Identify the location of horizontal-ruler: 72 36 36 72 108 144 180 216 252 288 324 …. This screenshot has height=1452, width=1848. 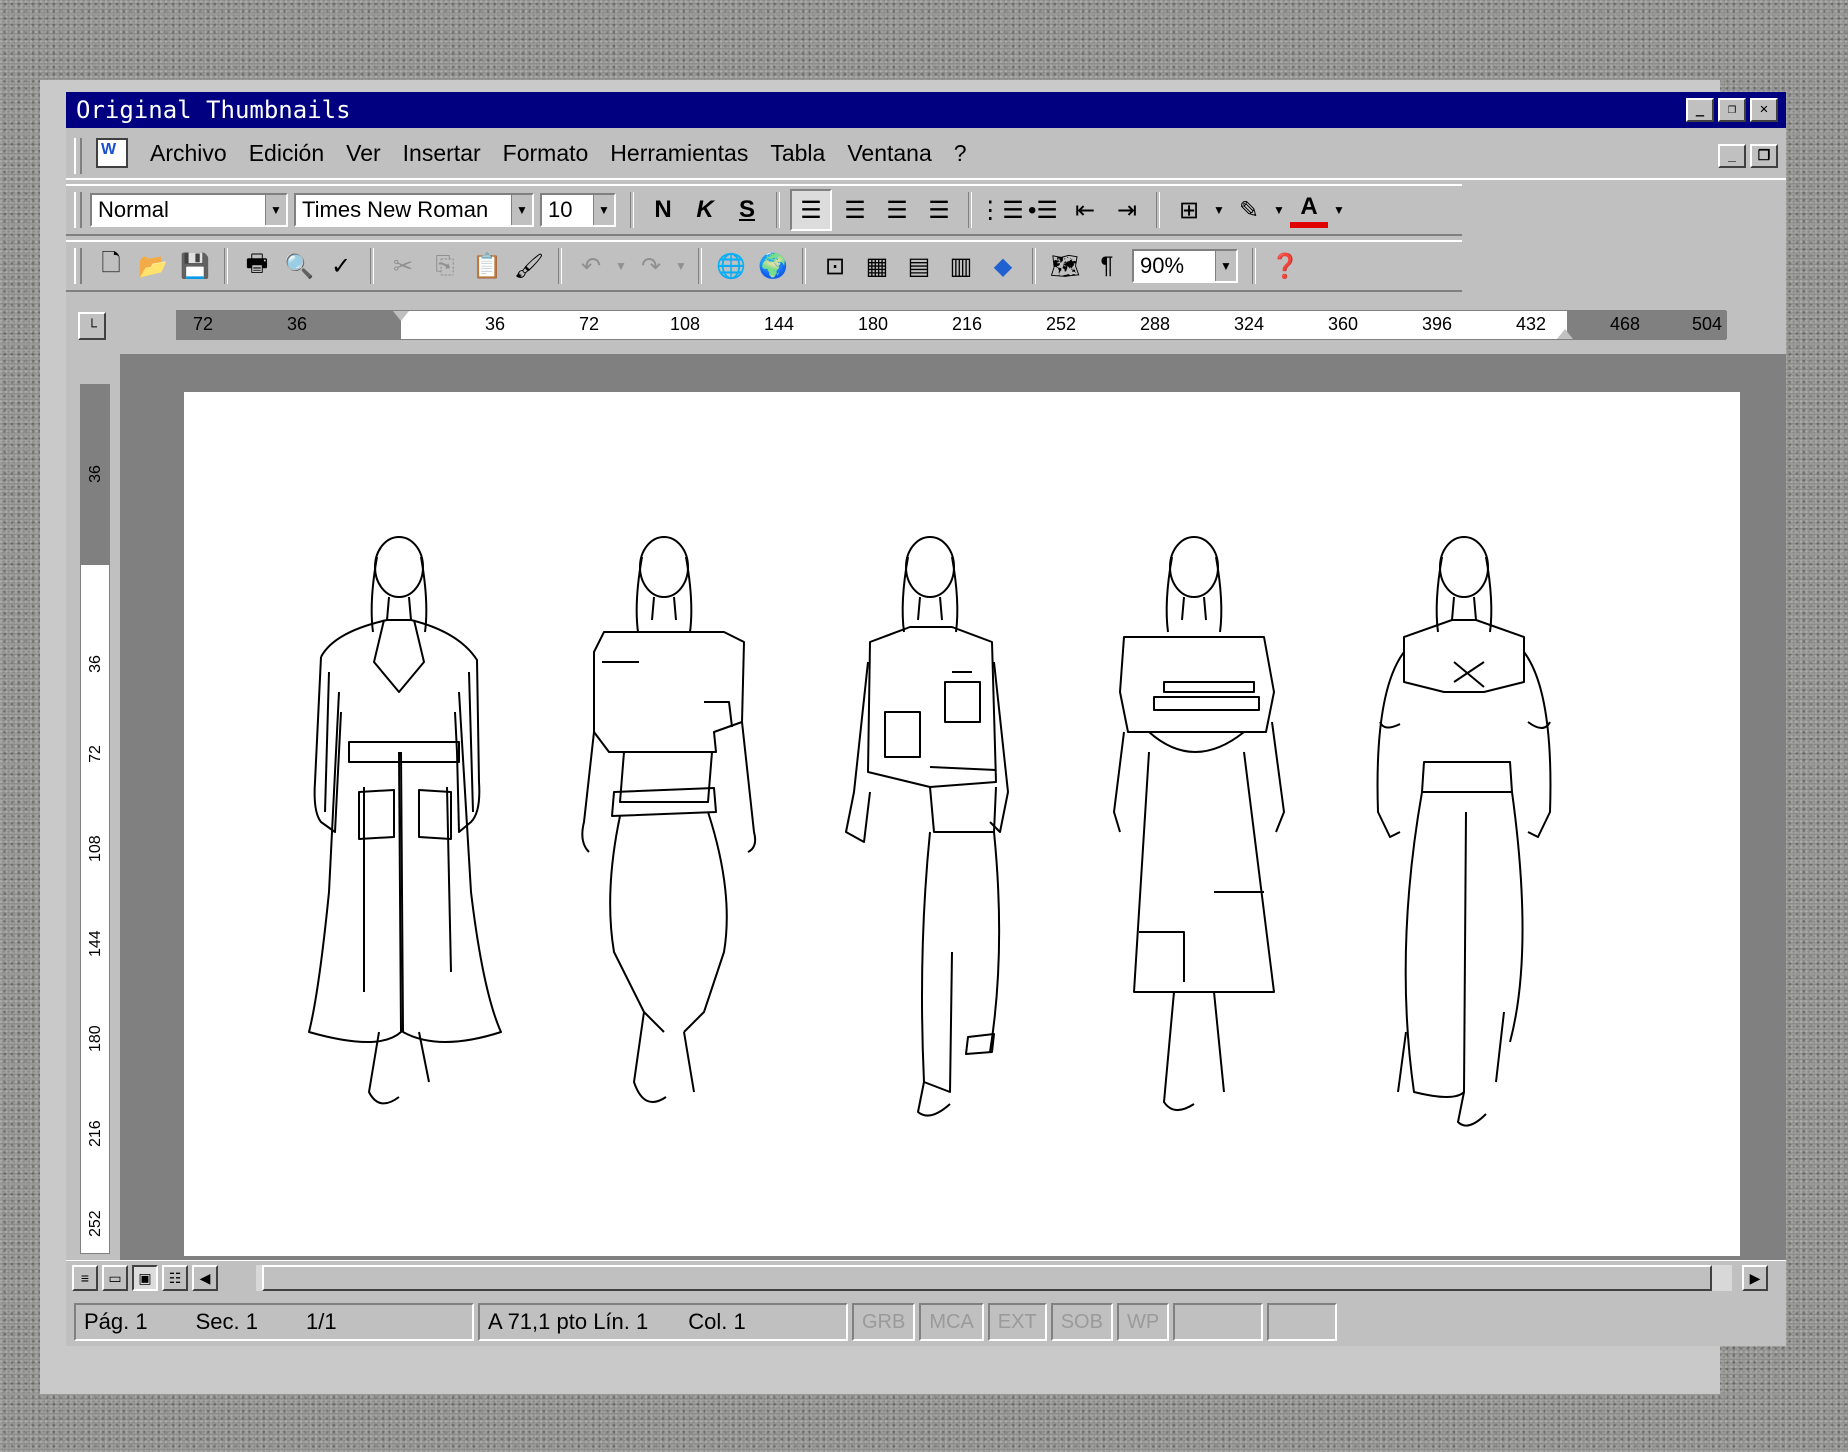
(951, 325).